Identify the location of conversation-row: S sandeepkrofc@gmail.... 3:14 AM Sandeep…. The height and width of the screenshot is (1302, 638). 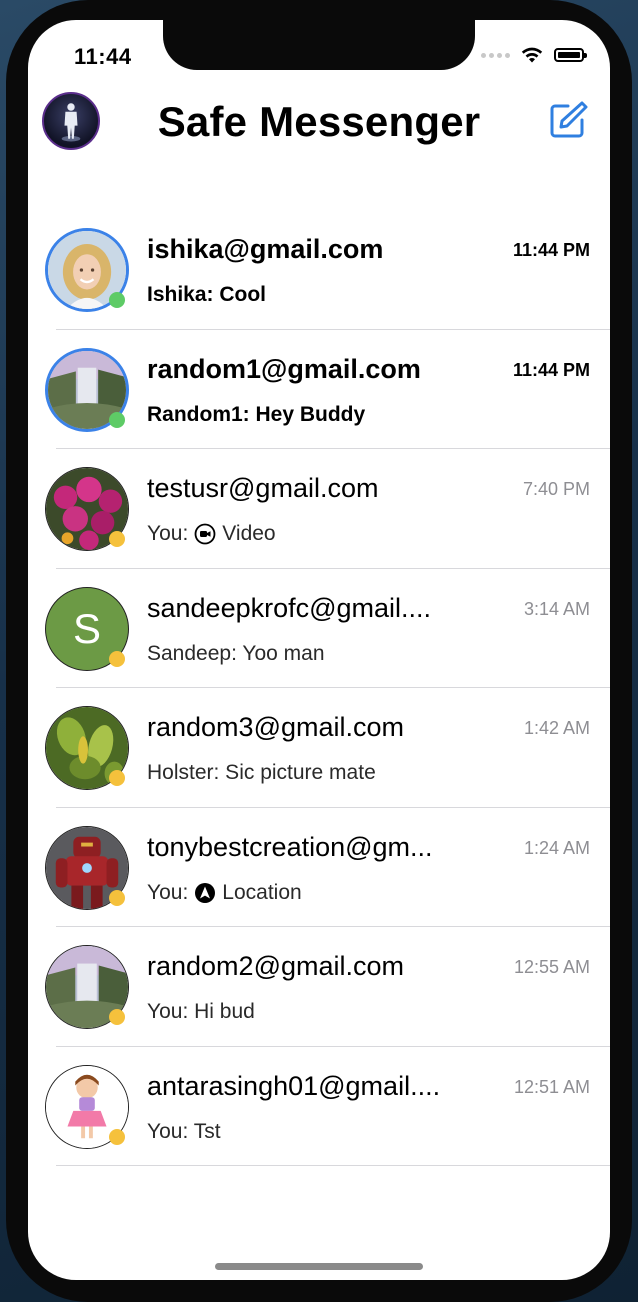
(319, 628).